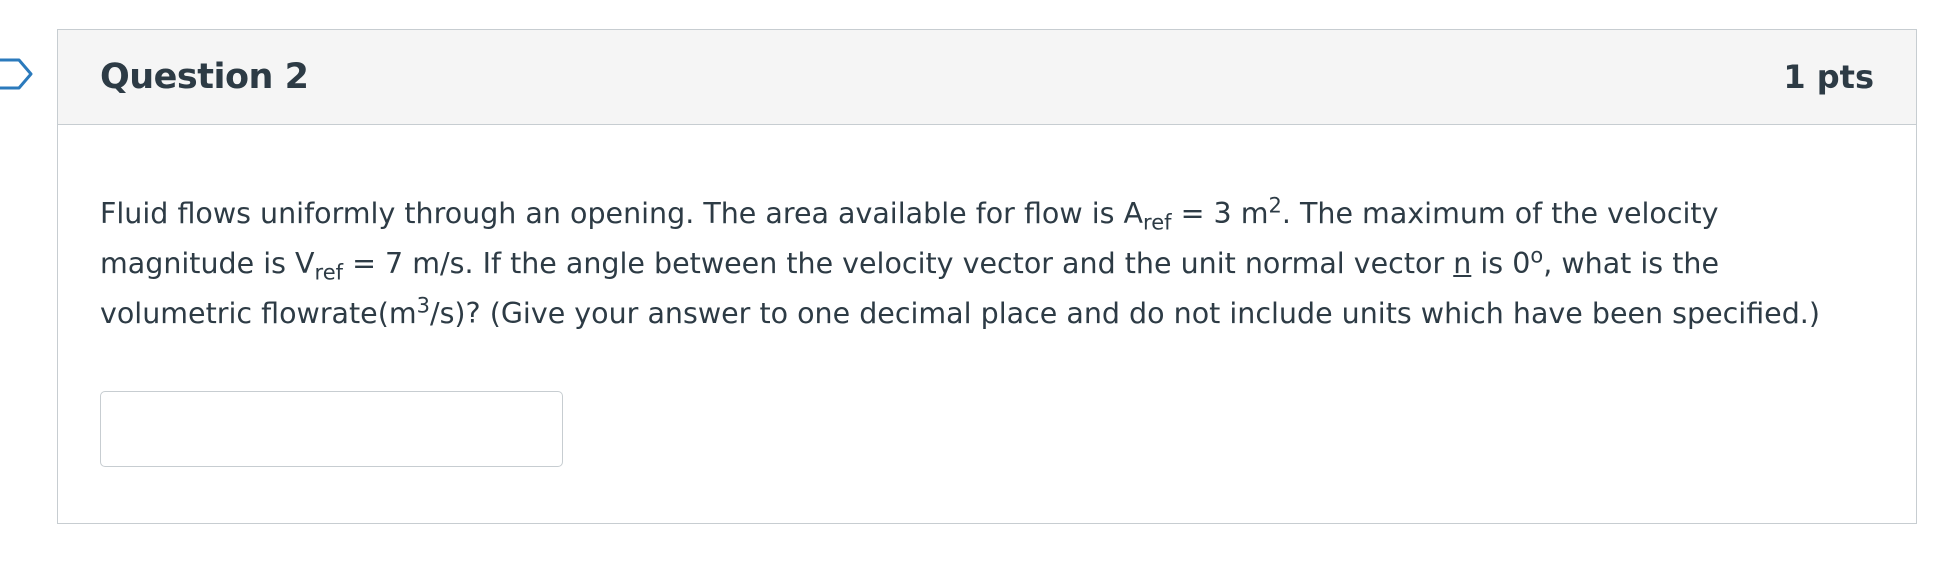 This screenshot has width=1957, height=563. I want to click on question-points: 1 pts, so click(1828, 77).